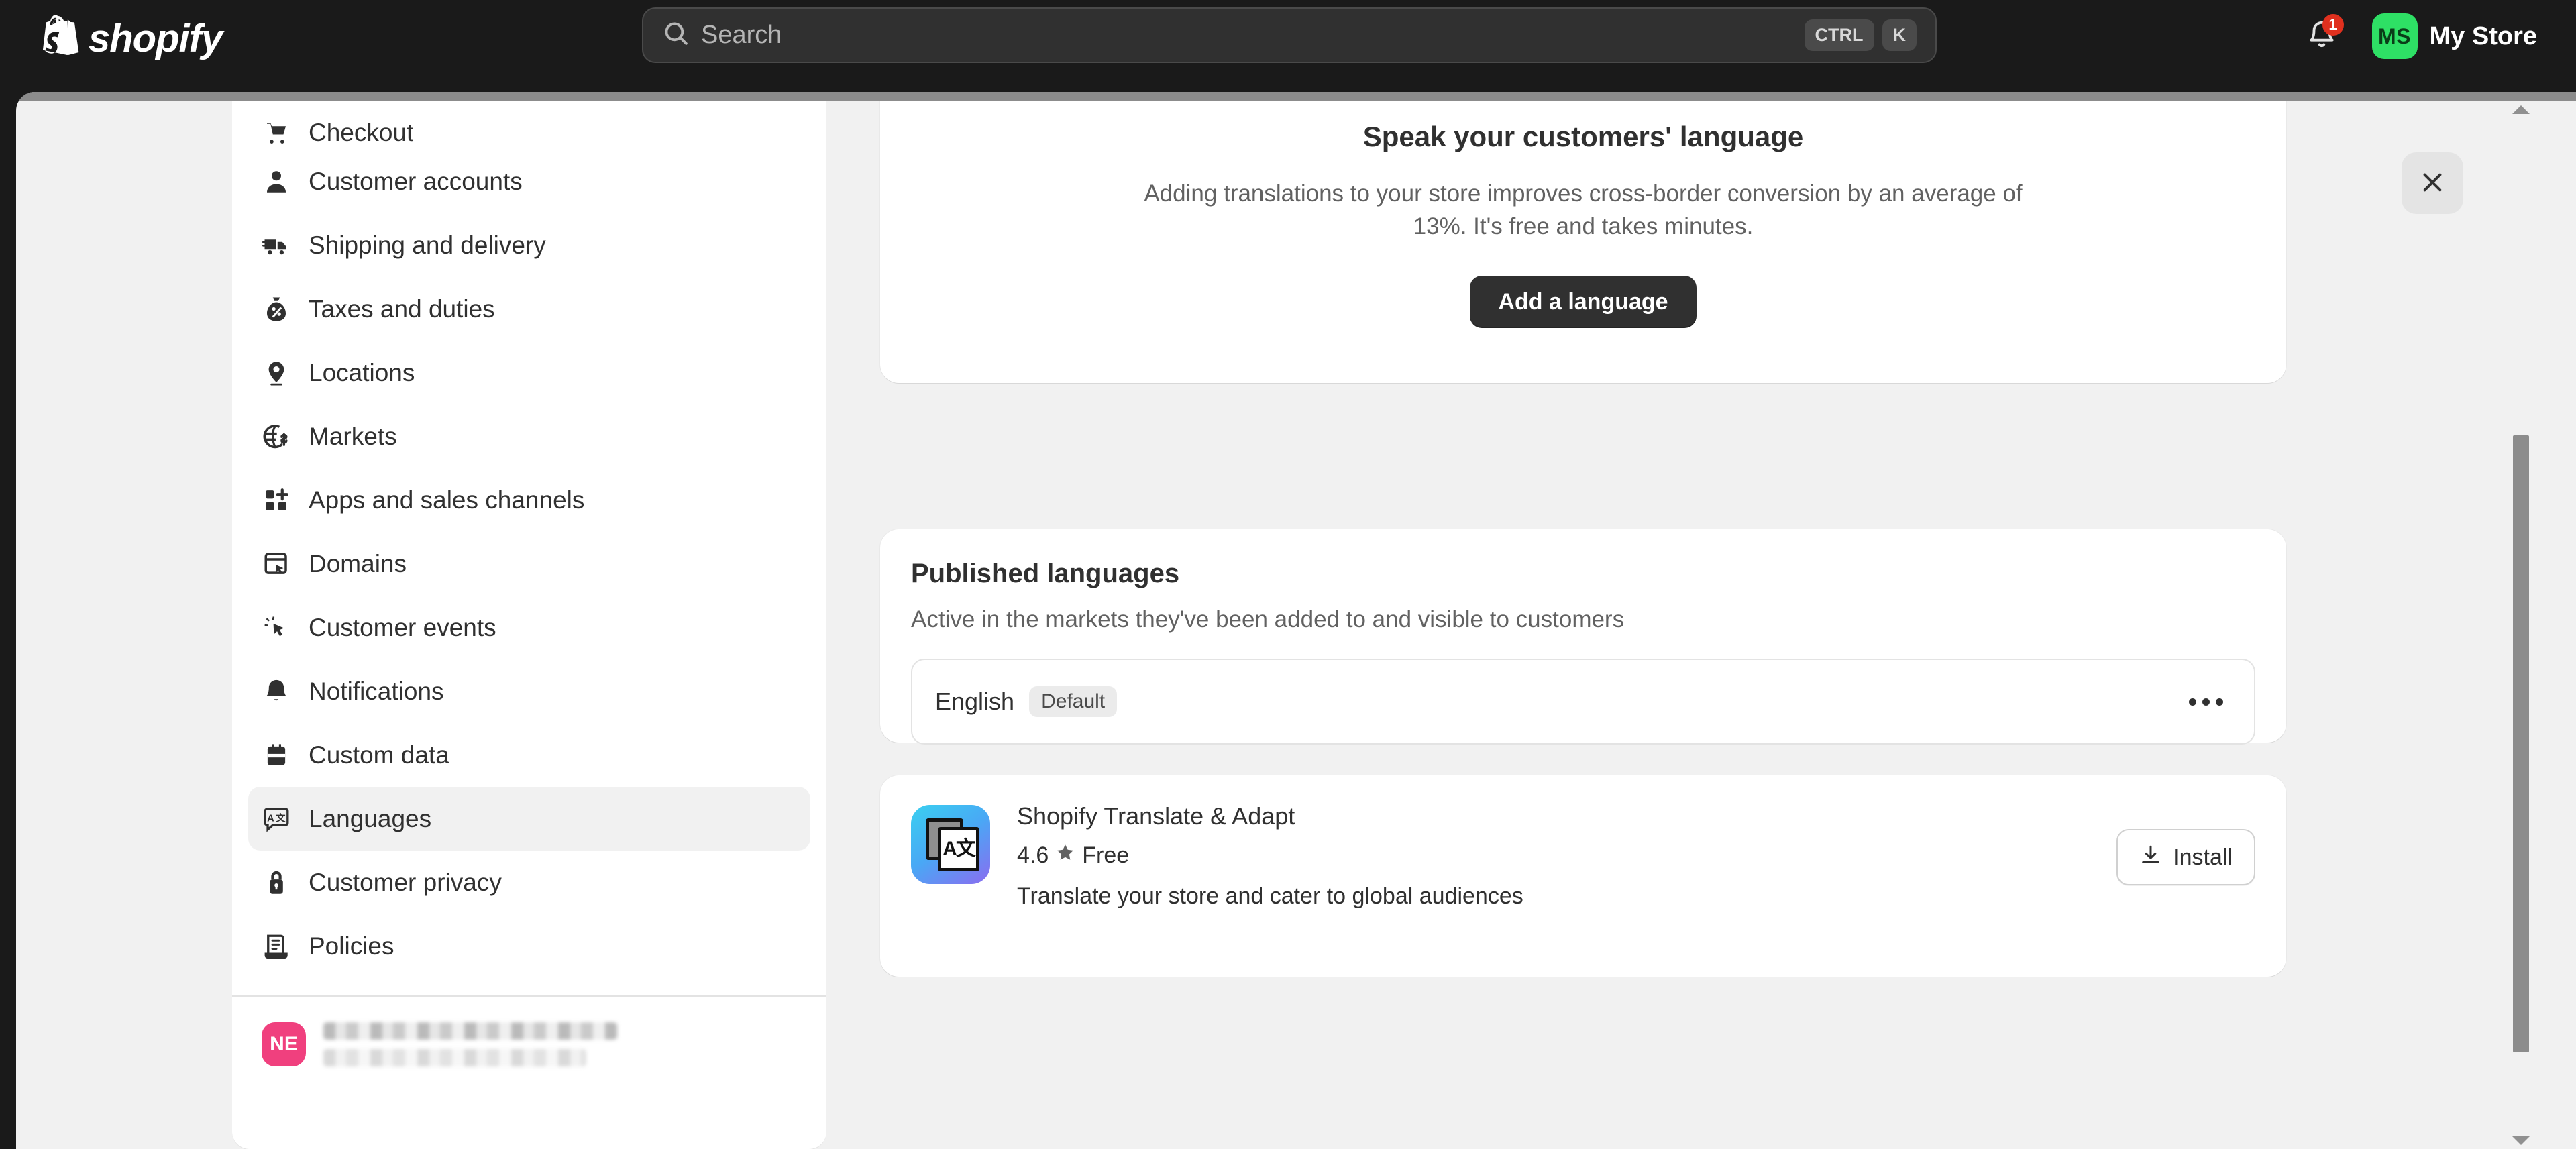 The image size is (2576, 1149). I want to click on user-detail-redacted, so click(454, 1057).